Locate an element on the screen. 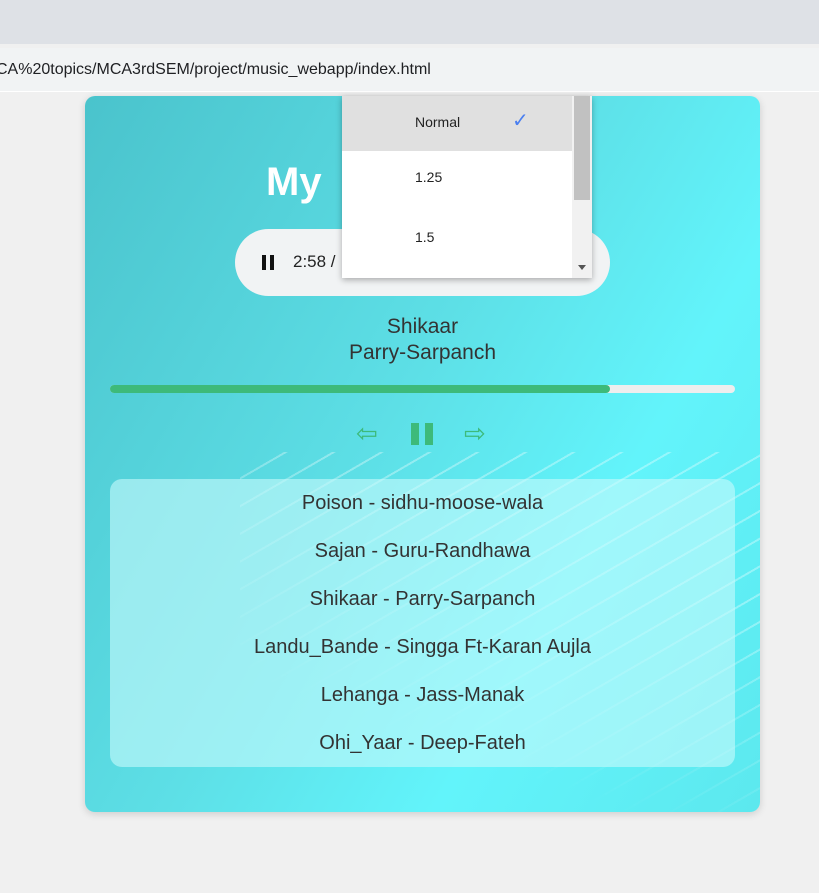 The width and height of the screenshot is (819, 893). progress-fill is located at coordinates (360, 389).